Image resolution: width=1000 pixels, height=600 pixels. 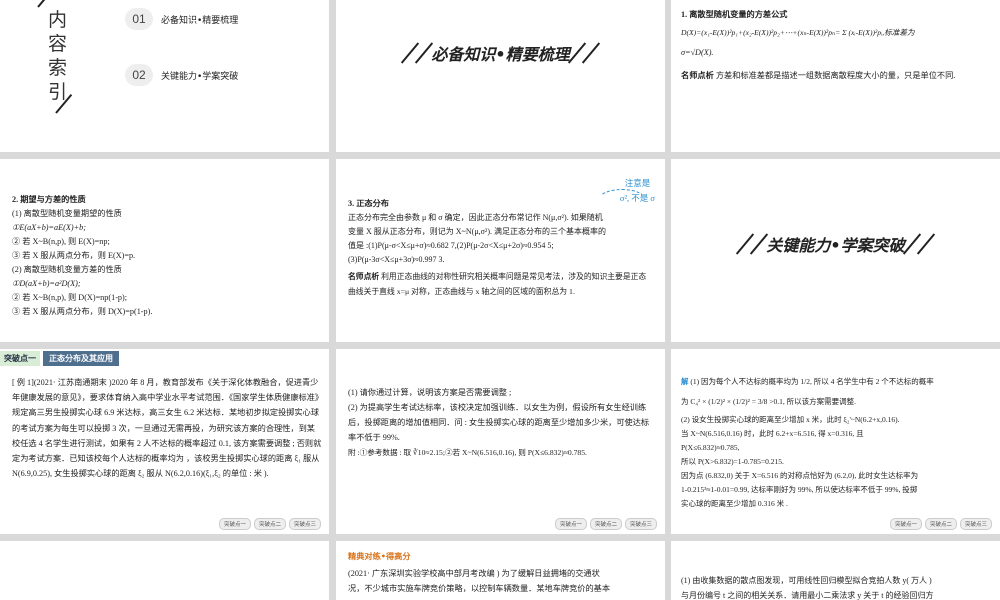 I want to click on toc-title-char: 索, so click(x=58, y=68).